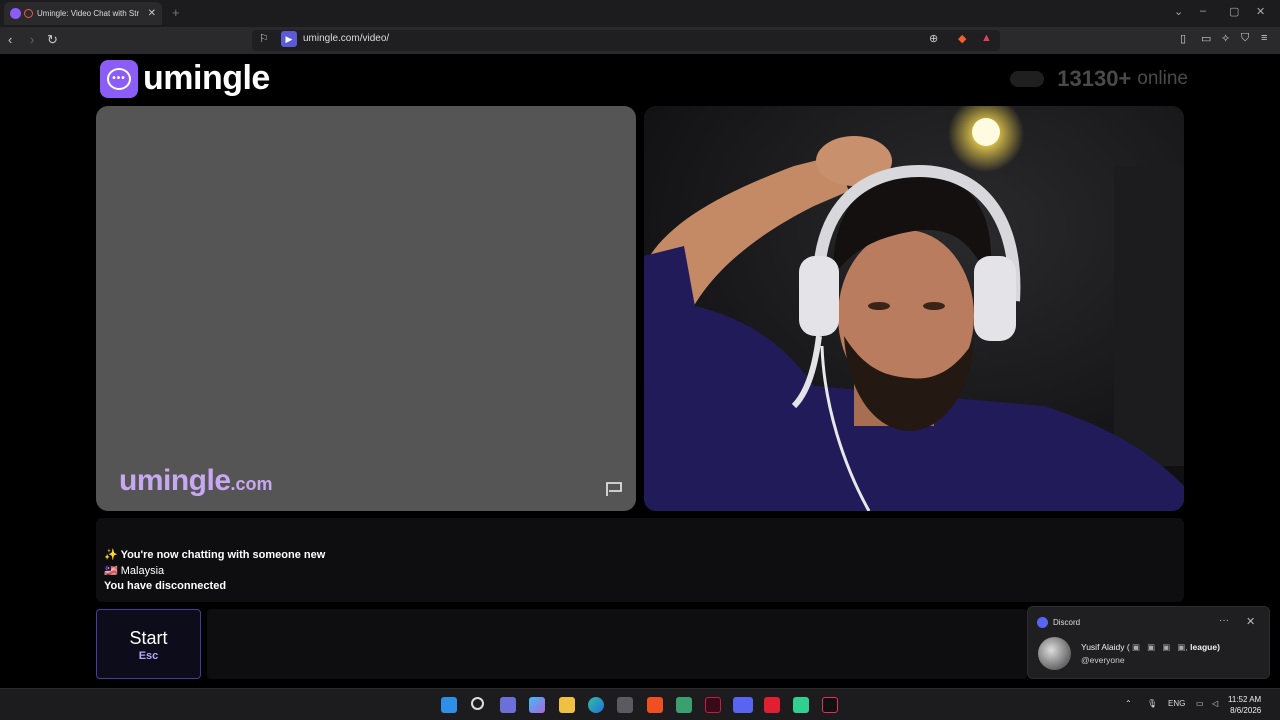  Describe the element at coordinates (1203, 11) in the screenshot. I see `minimize-icon: –` at that location.